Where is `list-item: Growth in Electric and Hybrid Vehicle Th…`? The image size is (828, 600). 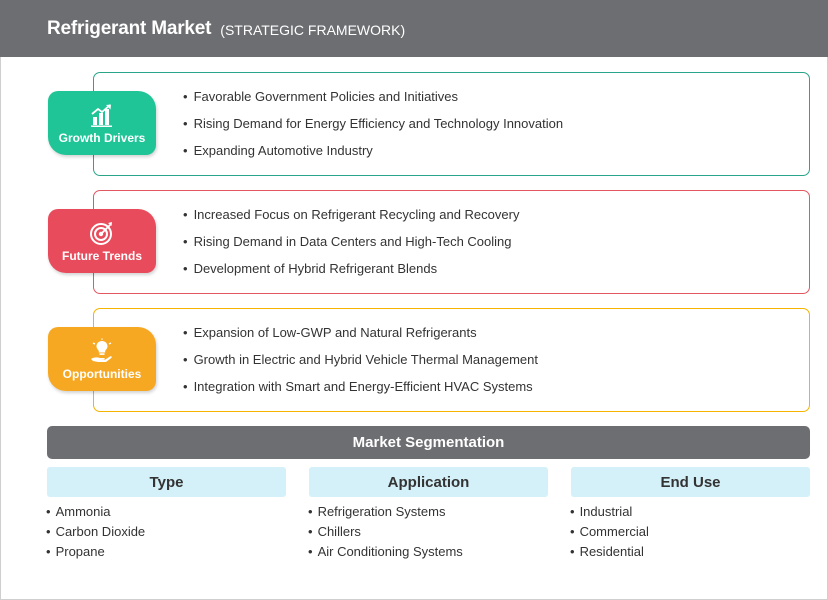 list-item: Growth in Electric and Hybrid Vehicle Th… is located at coordinates (360, 364).